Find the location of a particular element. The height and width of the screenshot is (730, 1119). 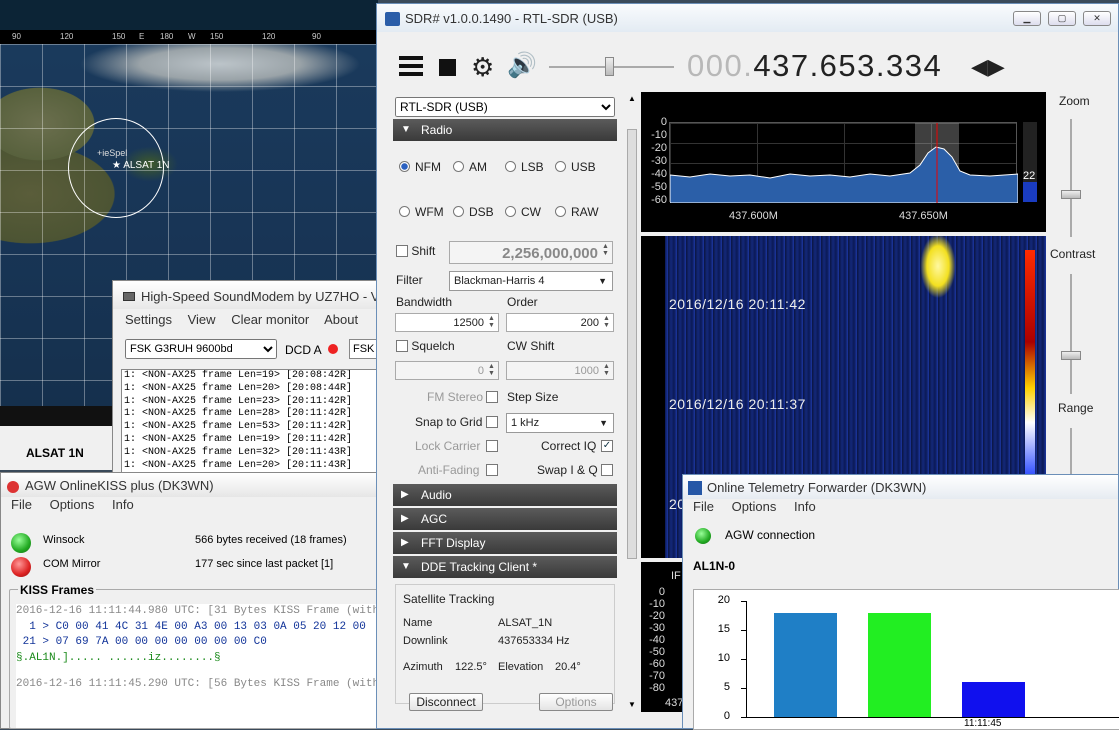

menu-settings: Settings is located at coordinates (148, 319).